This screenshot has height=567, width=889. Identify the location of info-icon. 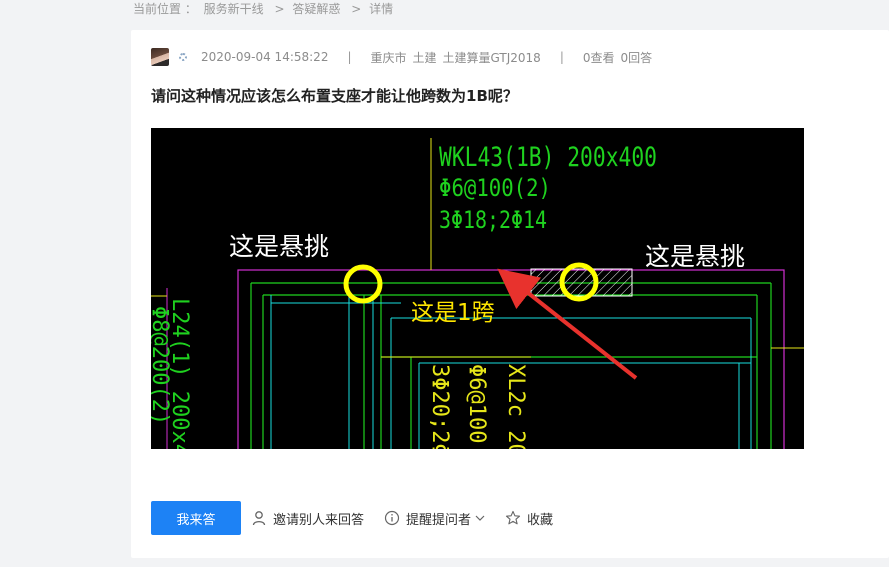
(392, 518).